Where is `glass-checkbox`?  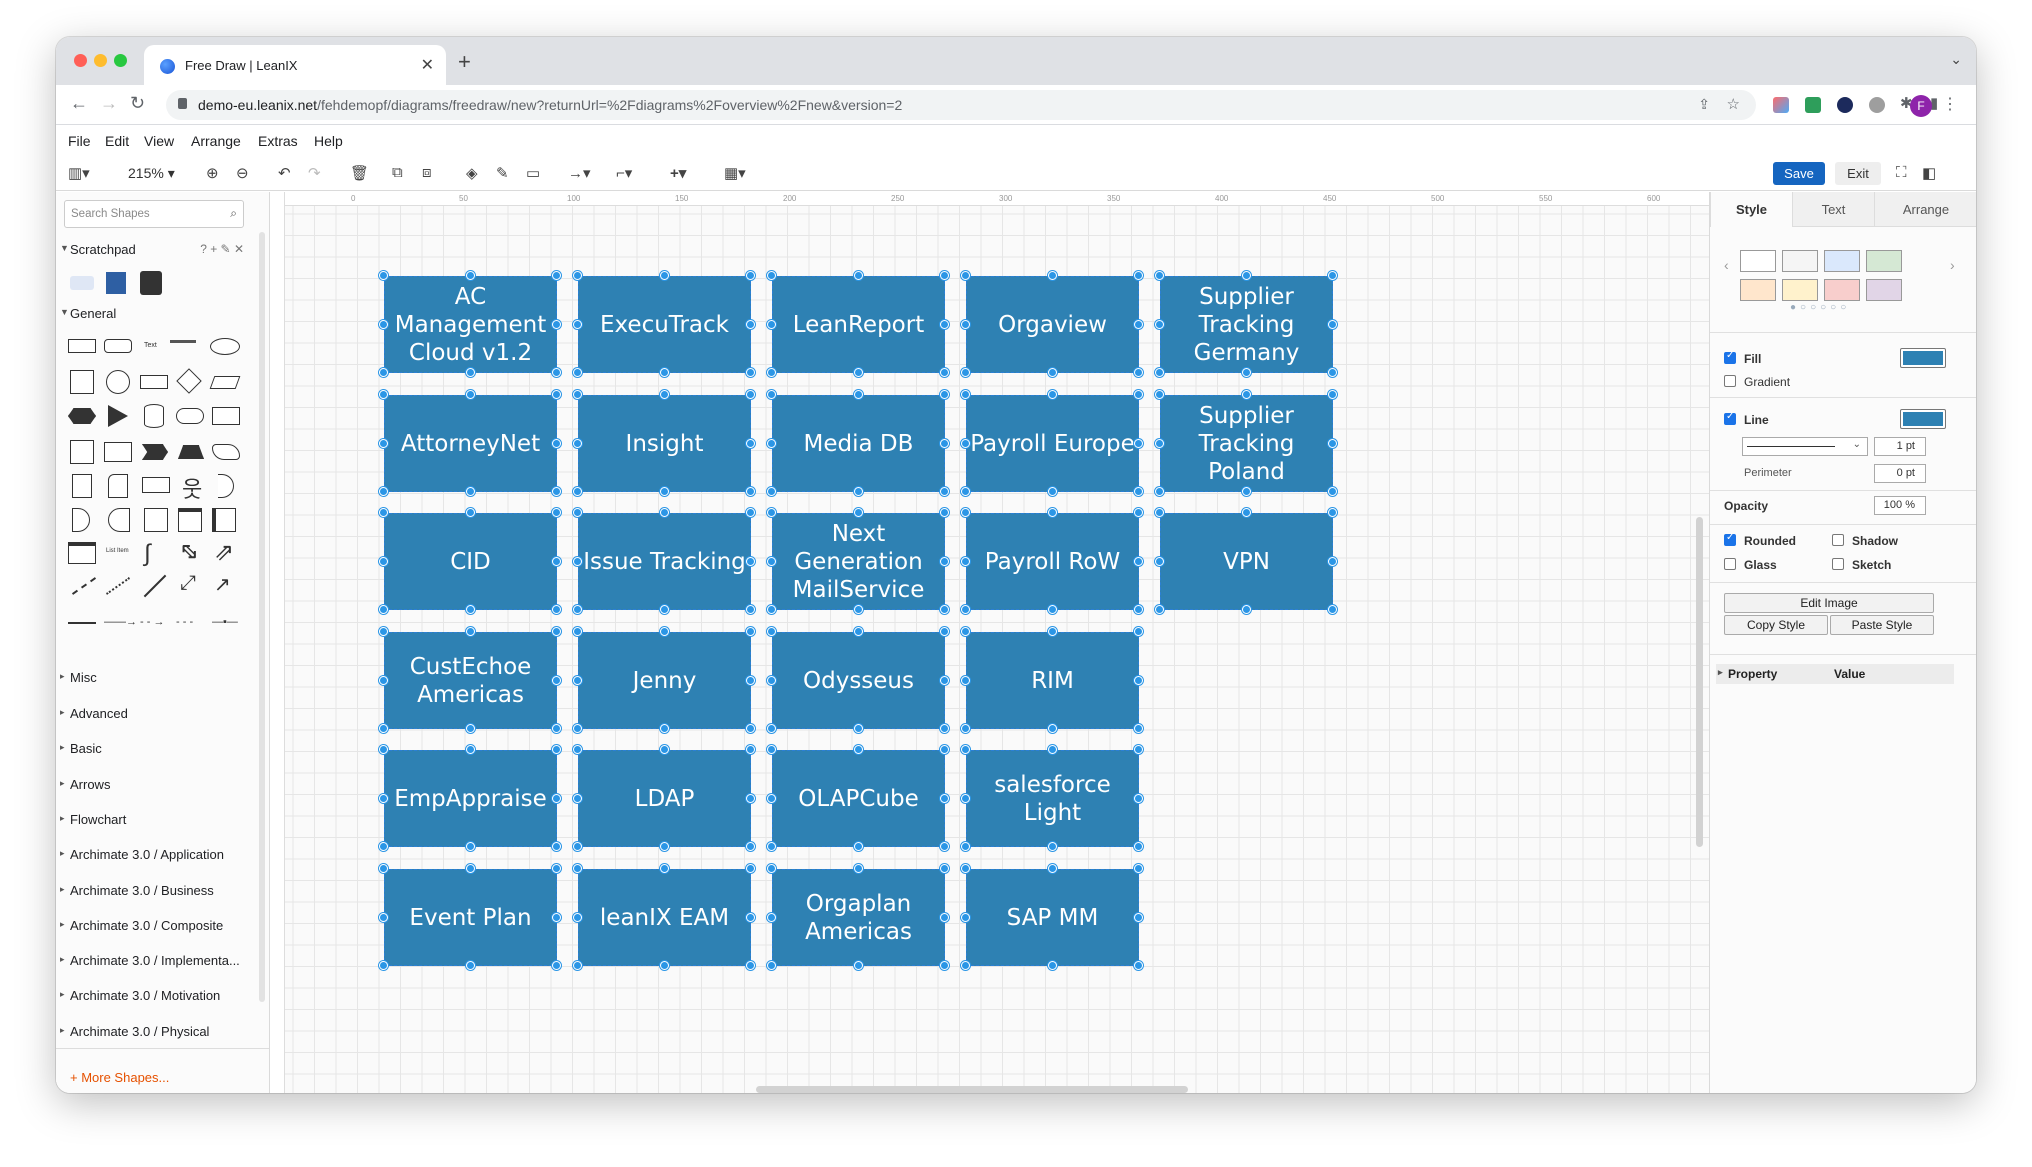 glass-checkbox is located at coordinates (1730, 564).